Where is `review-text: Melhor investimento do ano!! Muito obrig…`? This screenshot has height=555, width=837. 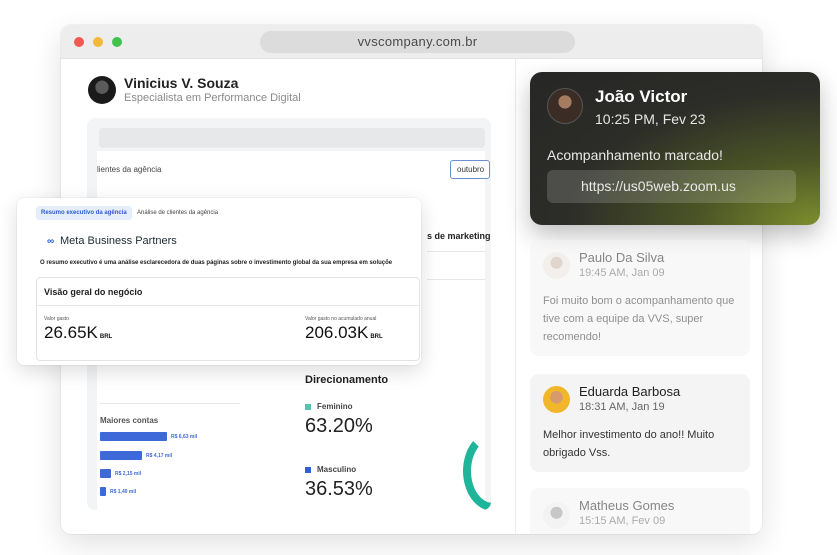
review-text: Melhor investimento do ano!! Muito obrig… is located at coordinates (629, 444).